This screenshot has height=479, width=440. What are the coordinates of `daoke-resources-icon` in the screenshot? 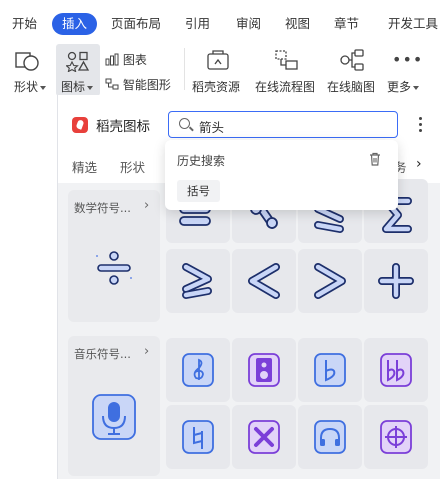 It's located at (218, 61).